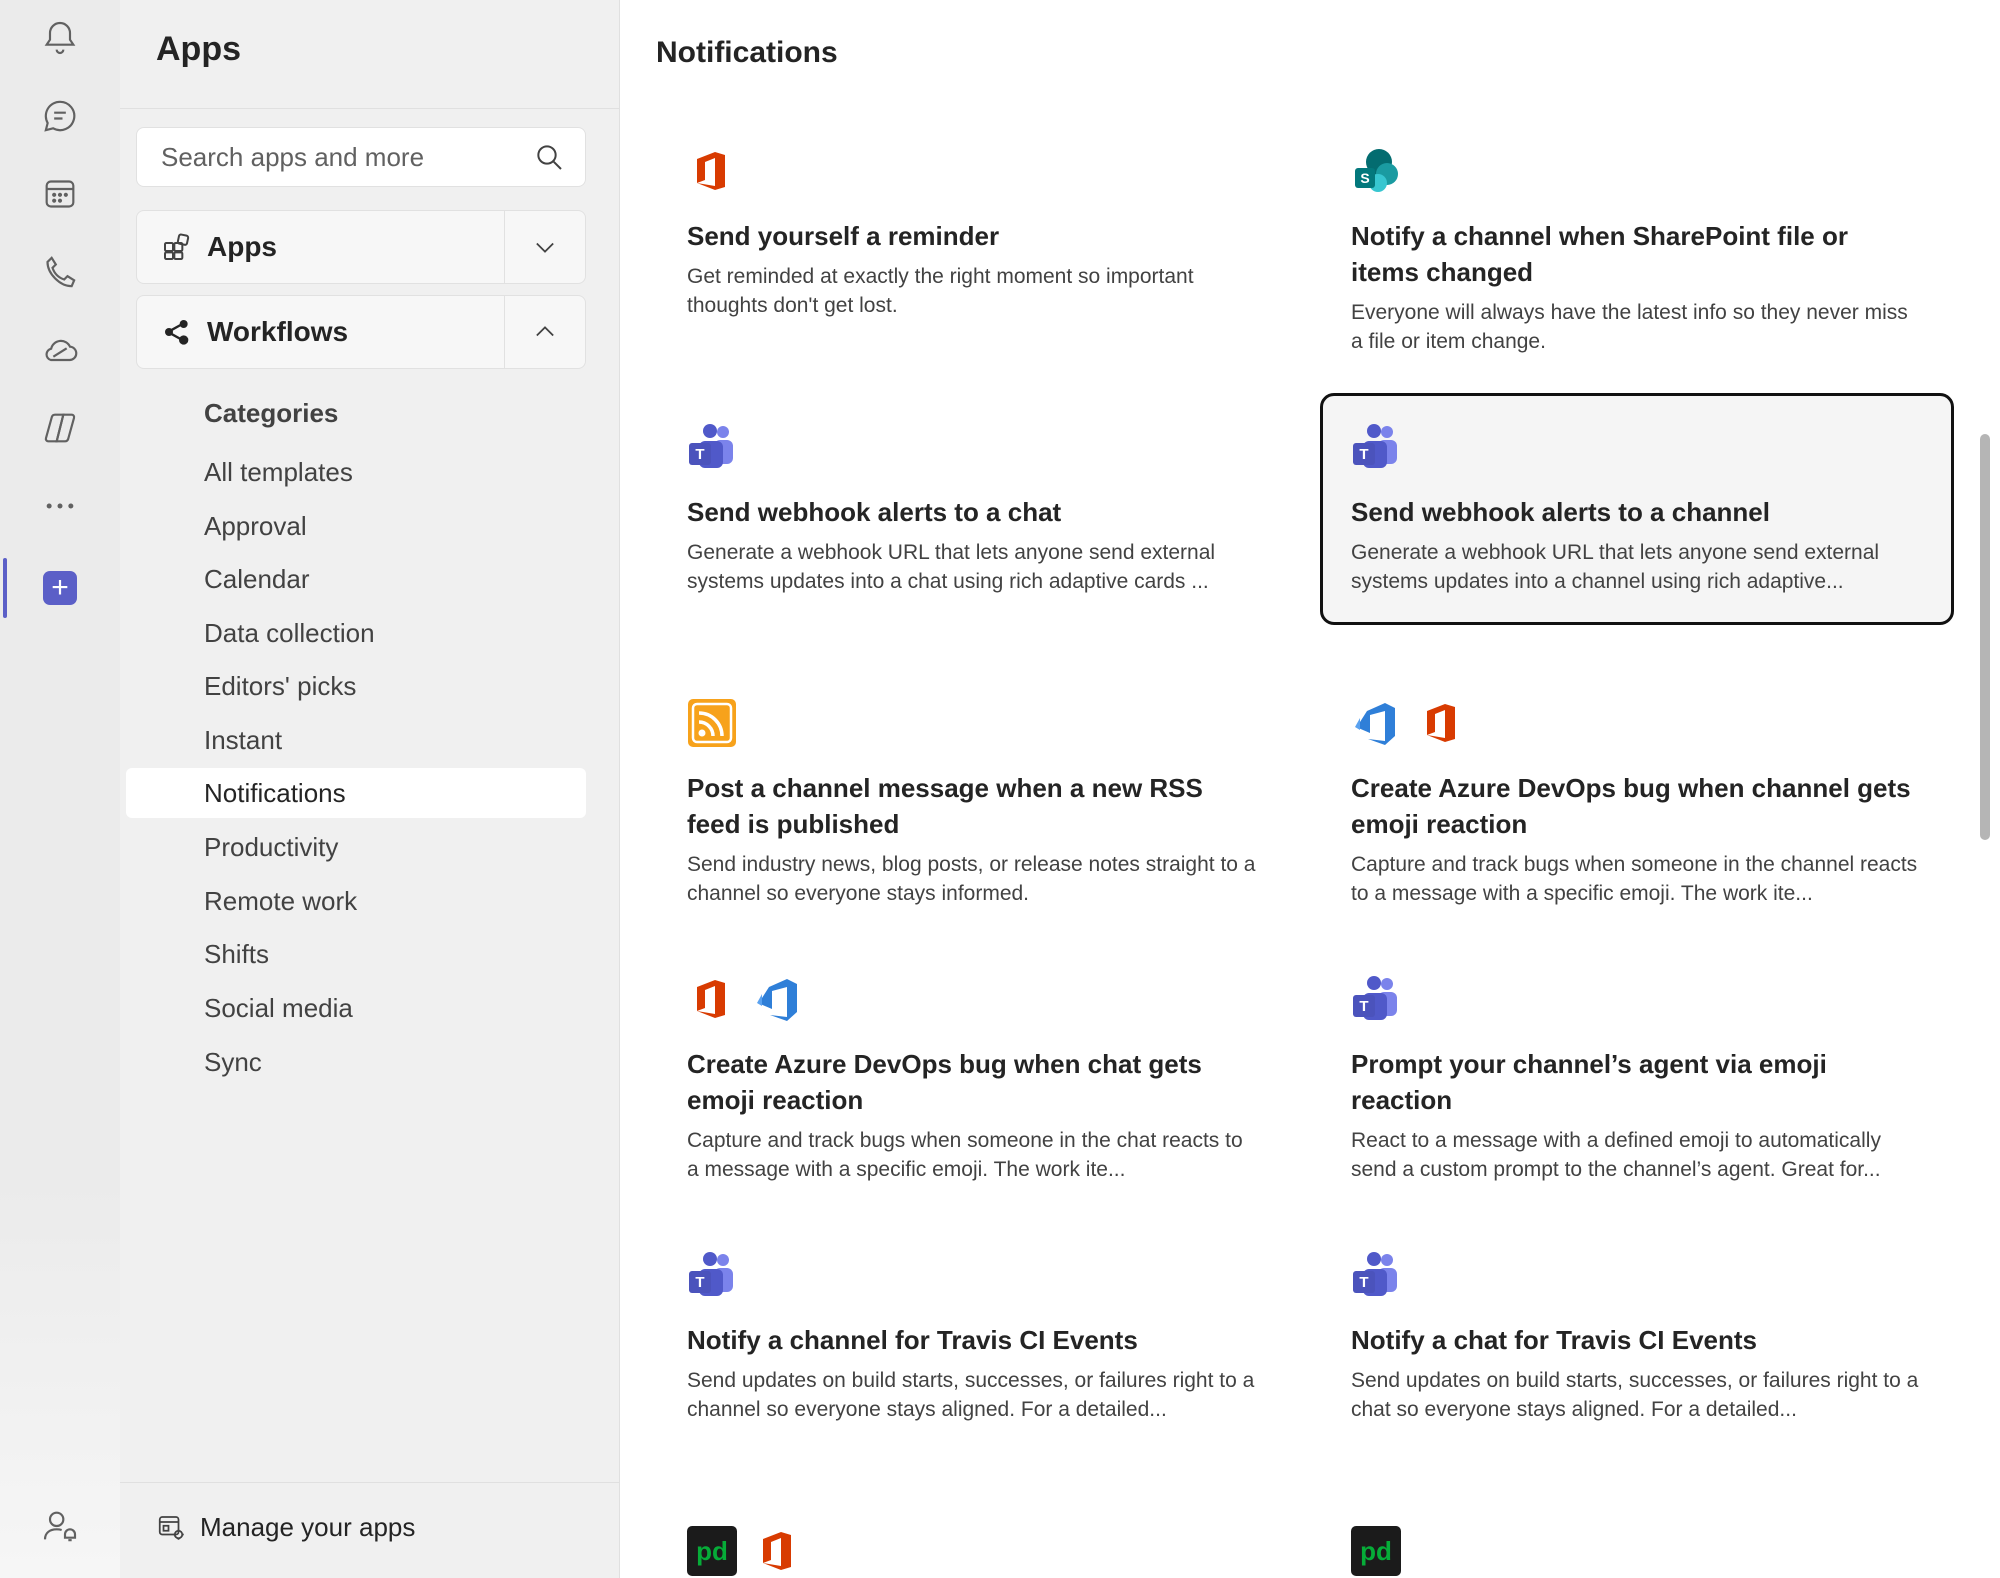 This screenshot has height=1578, width=2000. I want to click on category-notifications: Notifications, so click(356, 793).